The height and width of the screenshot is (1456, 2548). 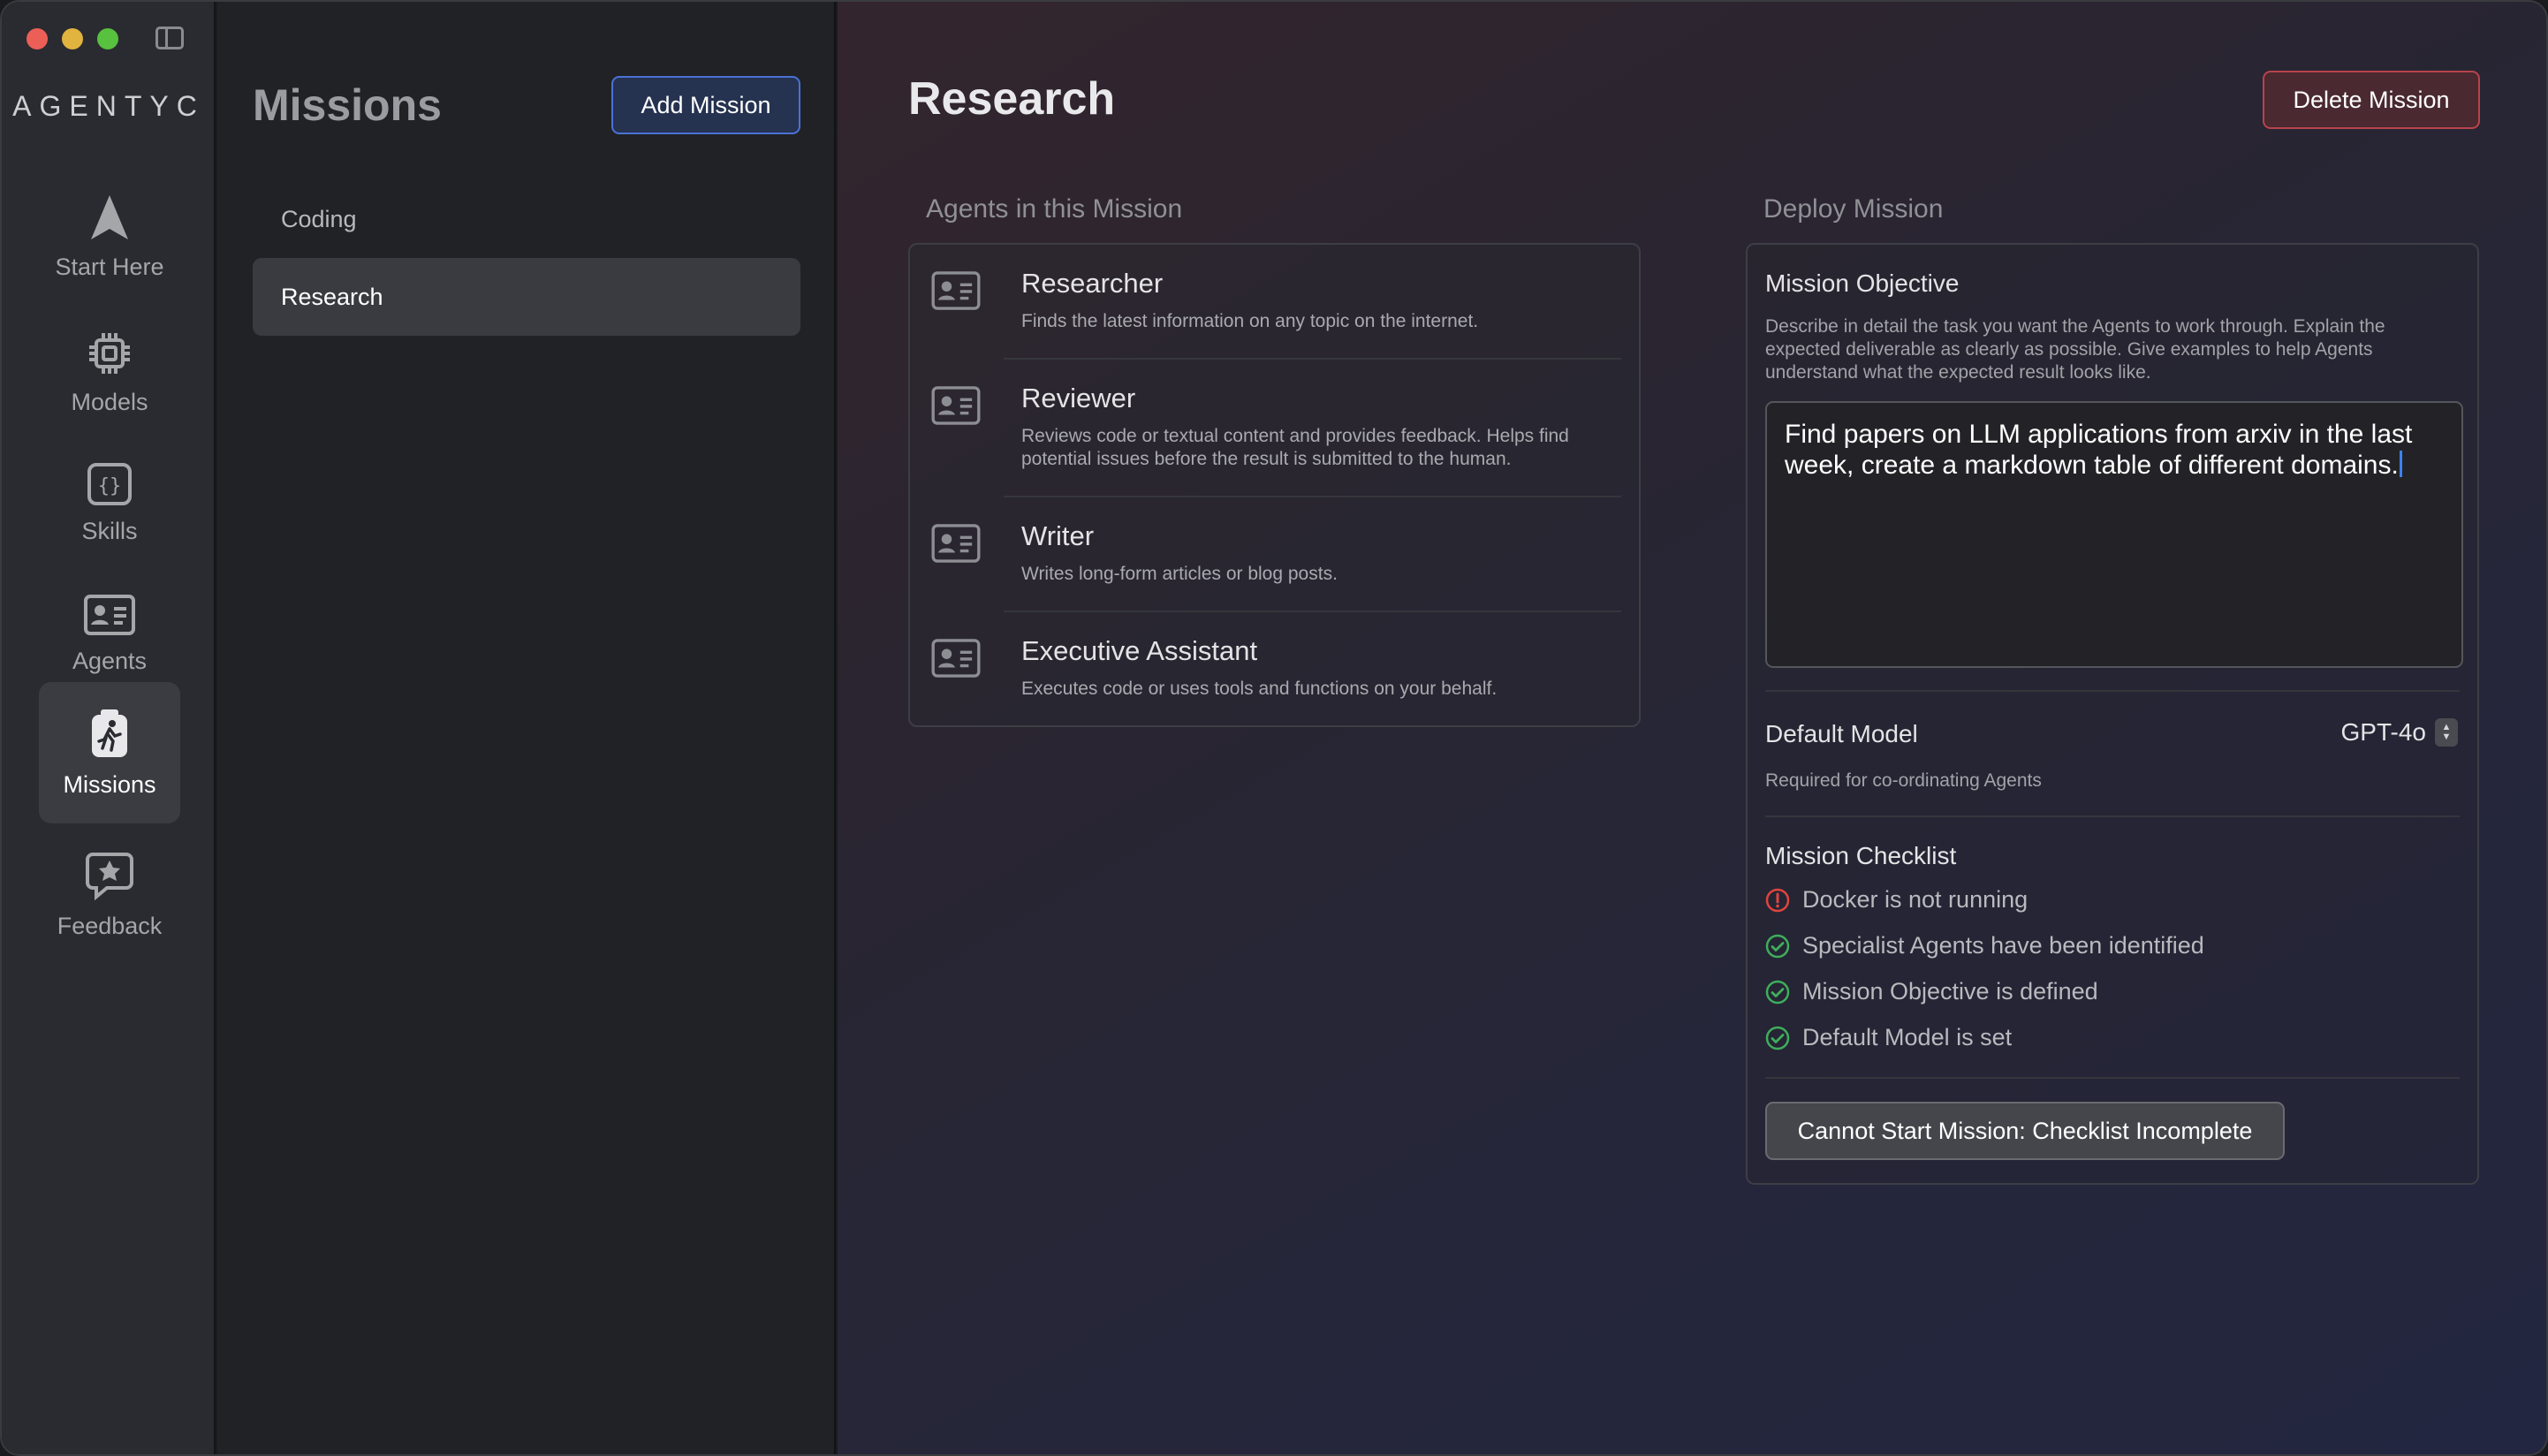 What do you see at coordinates (1139, 650) in the screenshot?
I see `agent-name: Executive Assistant` at bounding box center [1139, 650].